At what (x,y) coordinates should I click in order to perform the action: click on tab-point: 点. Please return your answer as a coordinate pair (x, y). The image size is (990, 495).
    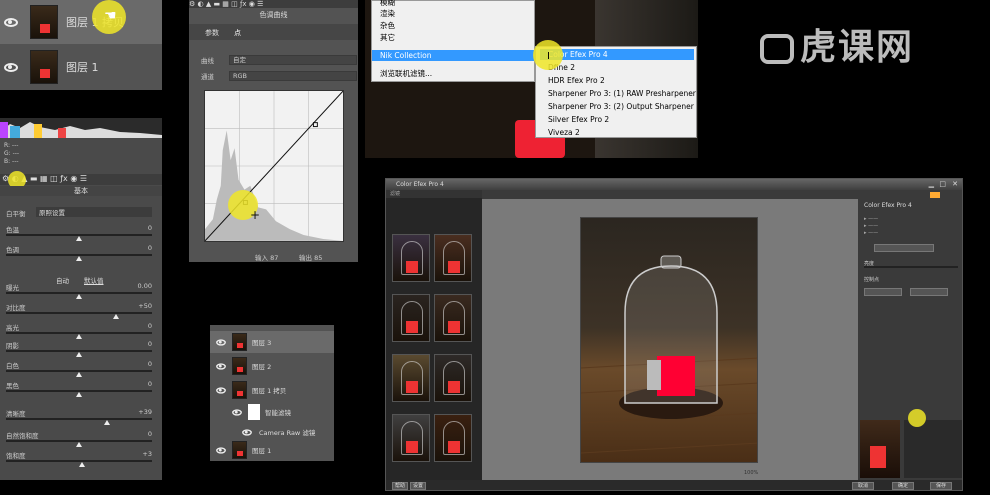
    Looking at the image, I should click on (237, 33).